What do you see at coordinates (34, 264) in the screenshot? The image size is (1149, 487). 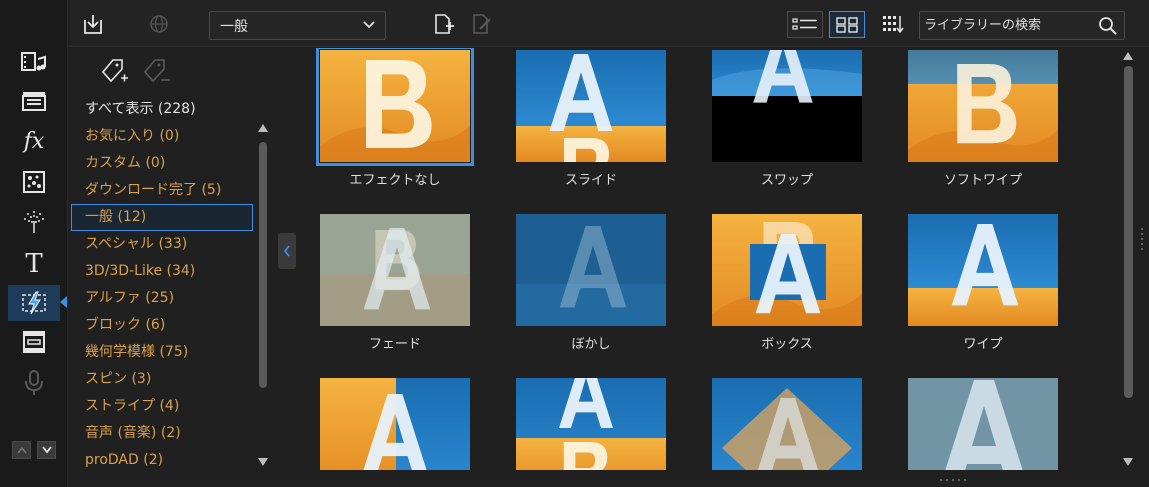 I see `title-icon: T` at bounding box center [34, 264].